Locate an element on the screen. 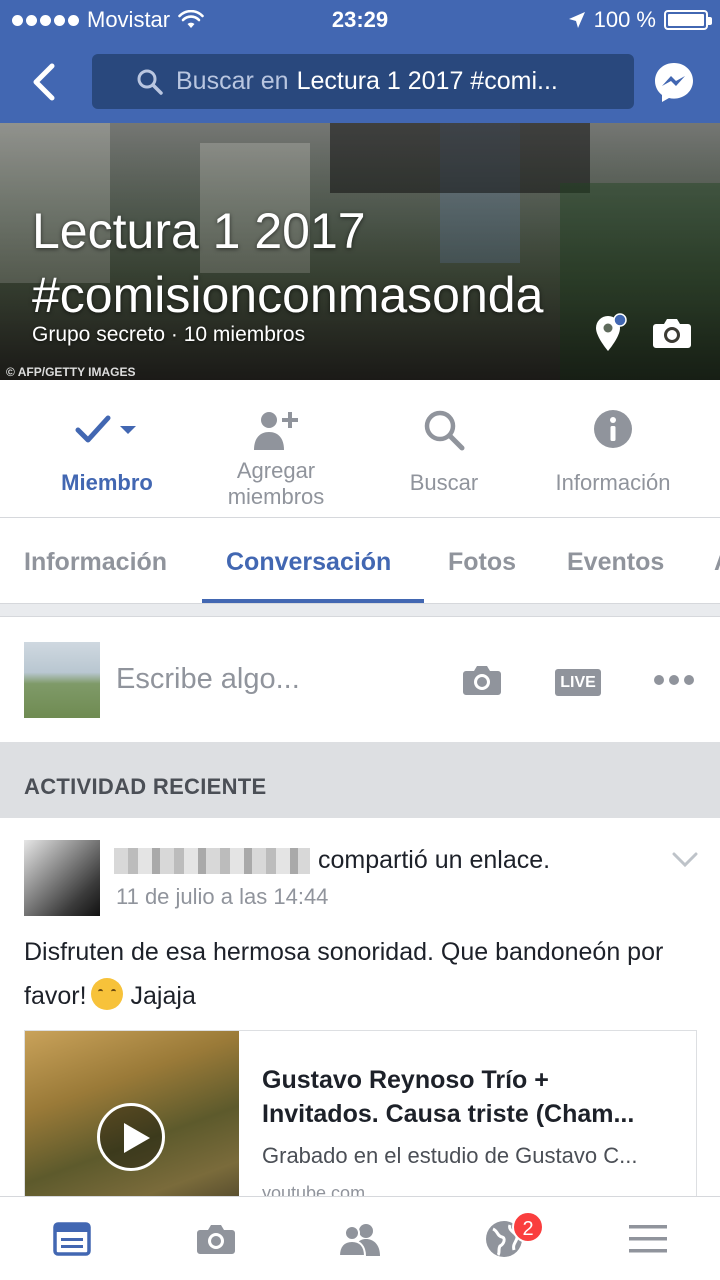 Image resolution: width=720 pixels, height=1280 pixels. checkmark-icon is located at coordinates (105, 429).